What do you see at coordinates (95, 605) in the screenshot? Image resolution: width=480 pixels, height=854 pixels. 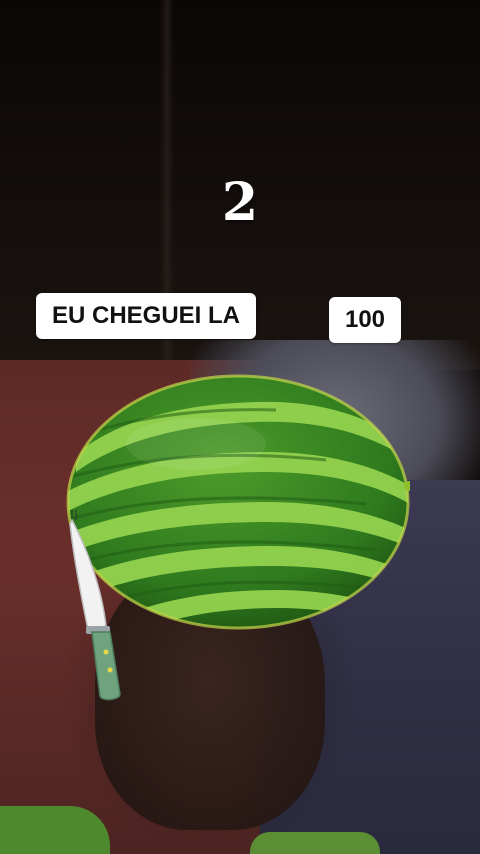 I see `knife-icon` at bounding box center [95, 605].